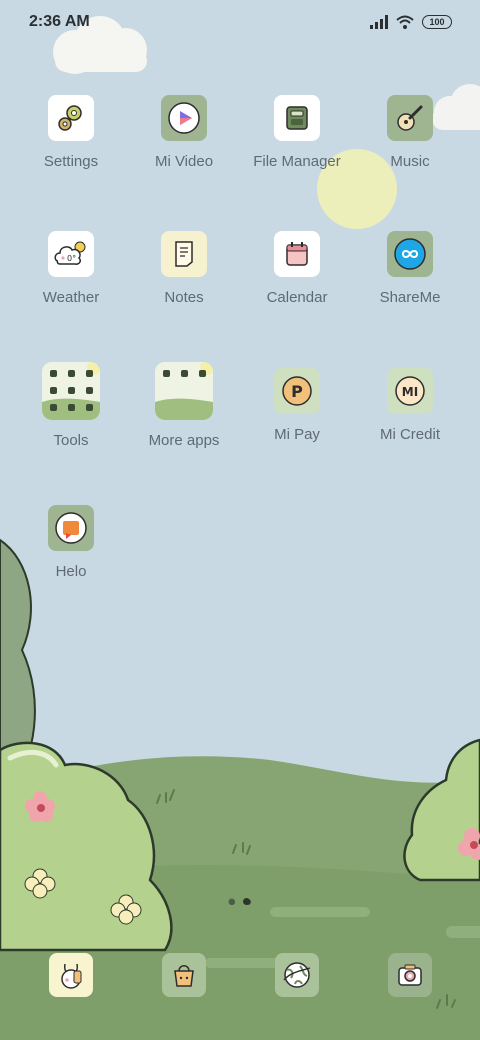  What do you see at coordinates (184, 118) in the screenshot?
I see `play-icon` at bounding box center [184, 118].